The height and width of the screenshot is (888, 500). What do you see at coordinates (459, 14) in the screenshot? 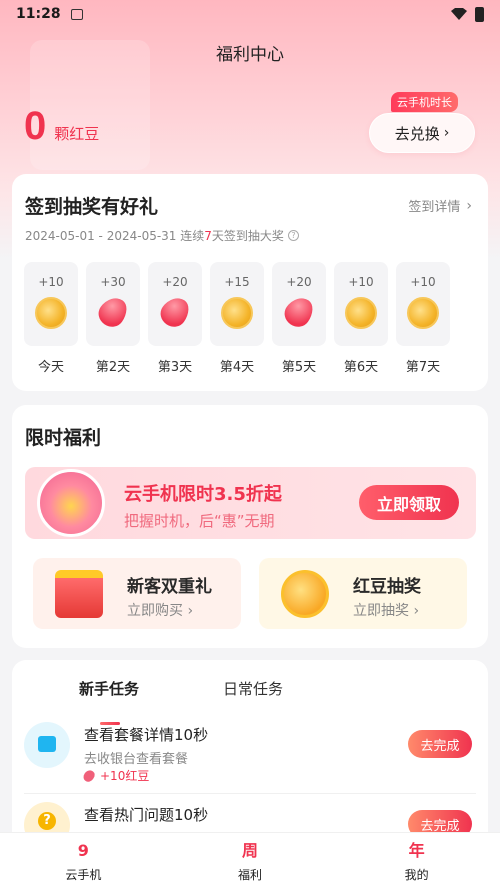
I see `wifi-icon` at bounding box center [459, 14].